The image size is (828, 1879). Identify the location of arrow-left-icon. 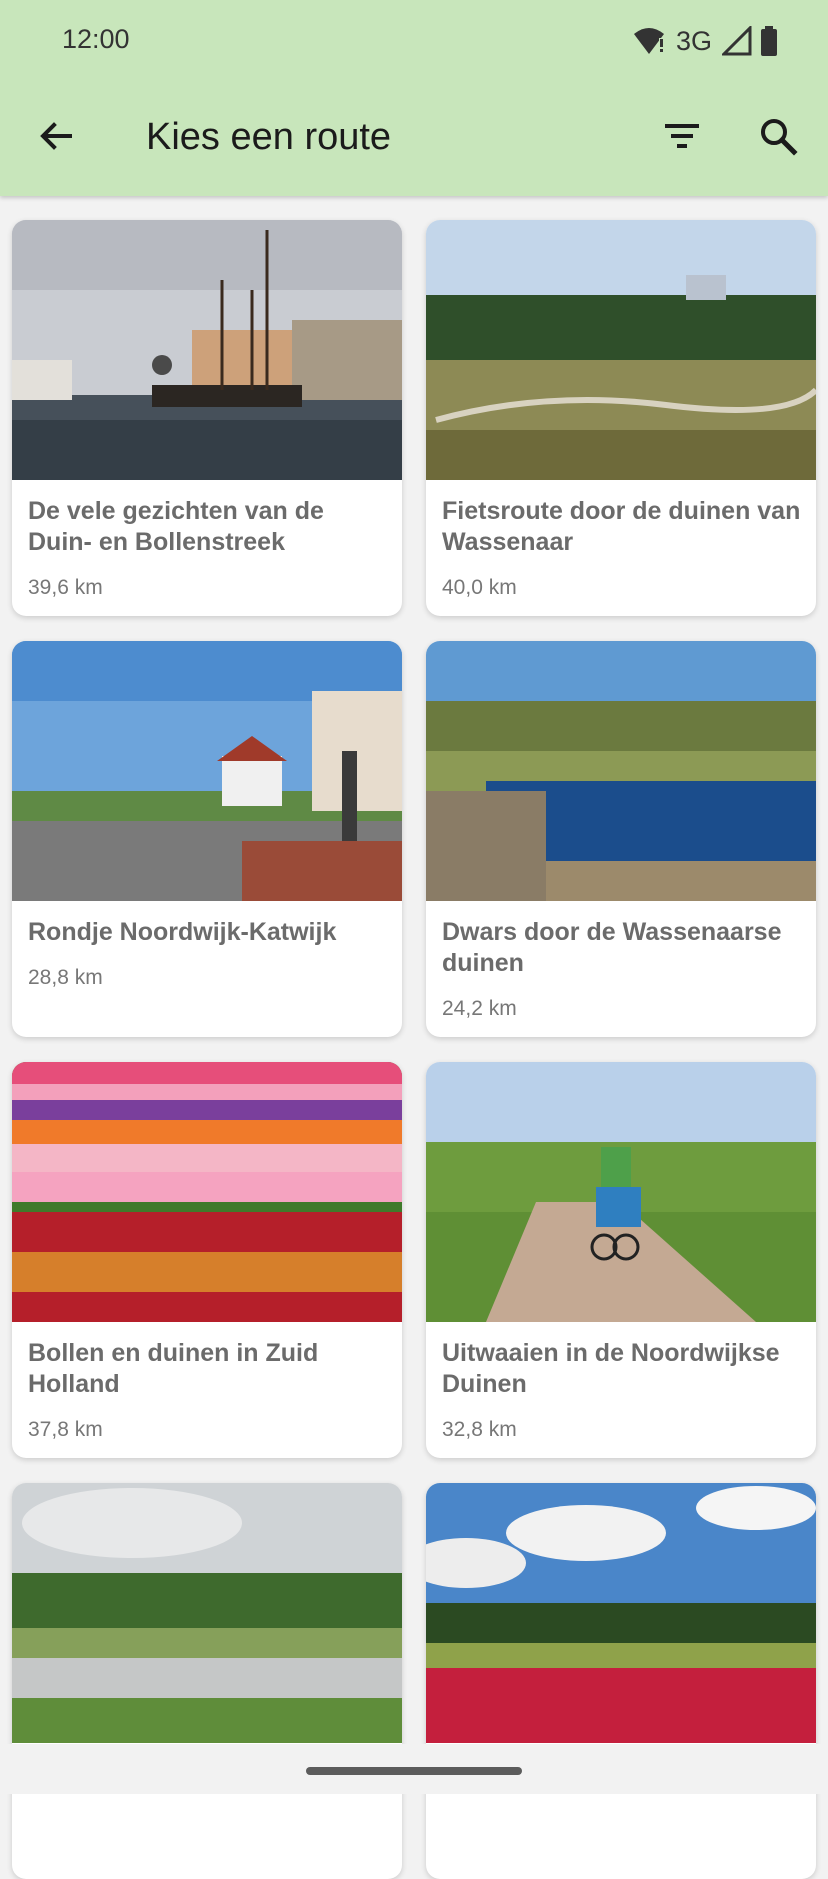
(56, 136).